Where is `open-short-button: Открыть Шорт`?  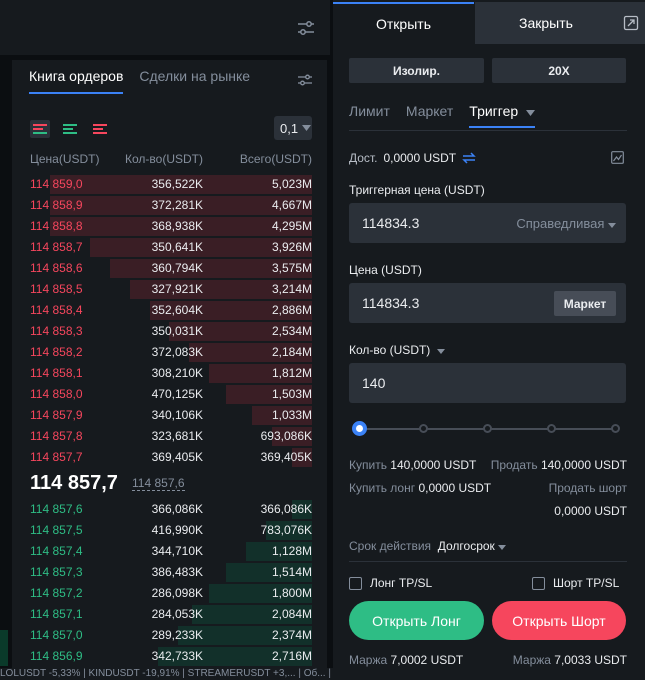 open-short-button: Открыть Шорт is located at coordinates (559, 620).